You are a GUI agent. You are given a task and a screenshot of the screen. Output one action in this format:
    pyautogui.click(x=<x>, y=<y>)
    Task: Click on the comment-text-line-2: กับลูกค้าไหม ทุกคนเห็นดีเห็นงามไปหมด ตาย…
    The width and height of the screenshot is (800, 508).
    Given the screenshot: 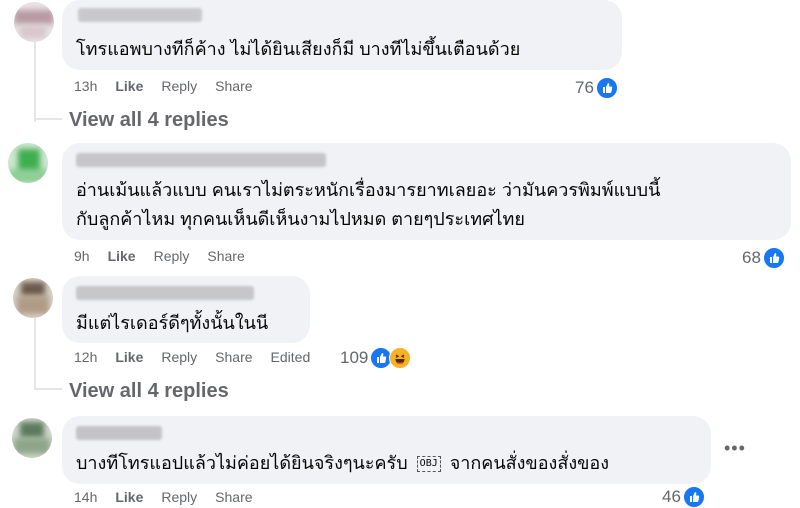 What is the action you would take?
    pyautogui.click(x=300, y=219)
    